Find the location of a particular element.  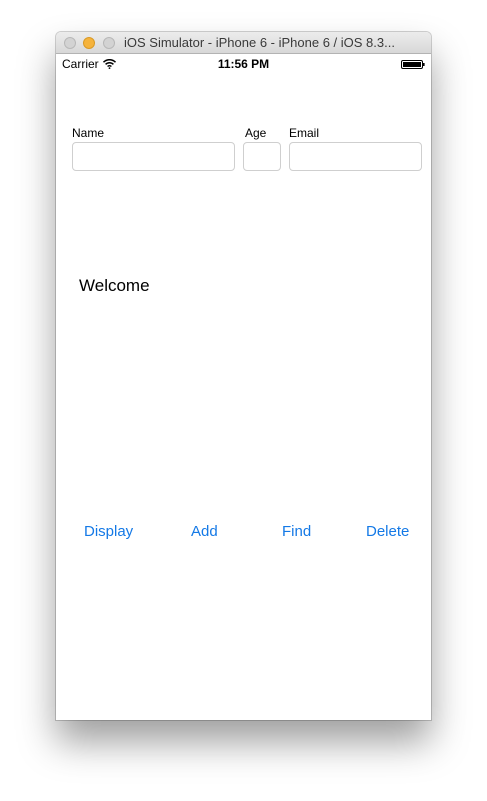

email-label: Email is located at coordinates (304, 133).